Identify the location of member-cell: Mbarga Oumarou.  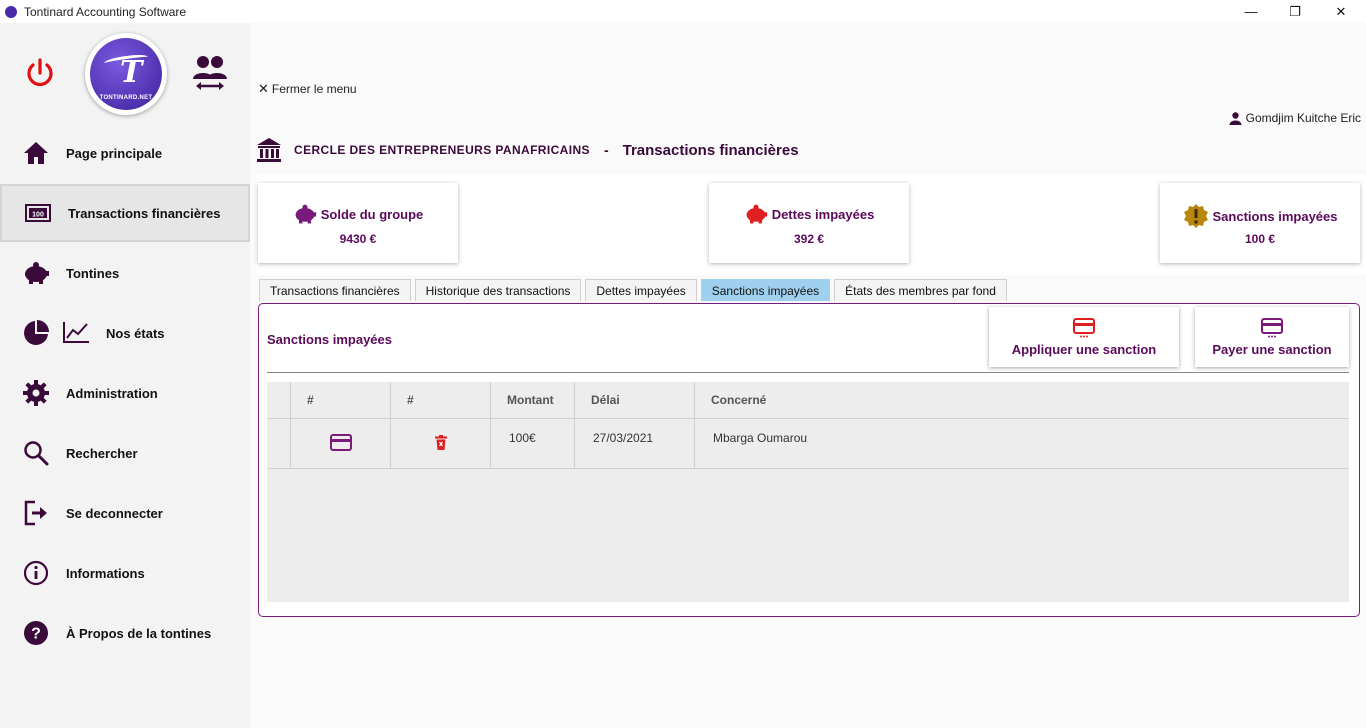
(760, 438).